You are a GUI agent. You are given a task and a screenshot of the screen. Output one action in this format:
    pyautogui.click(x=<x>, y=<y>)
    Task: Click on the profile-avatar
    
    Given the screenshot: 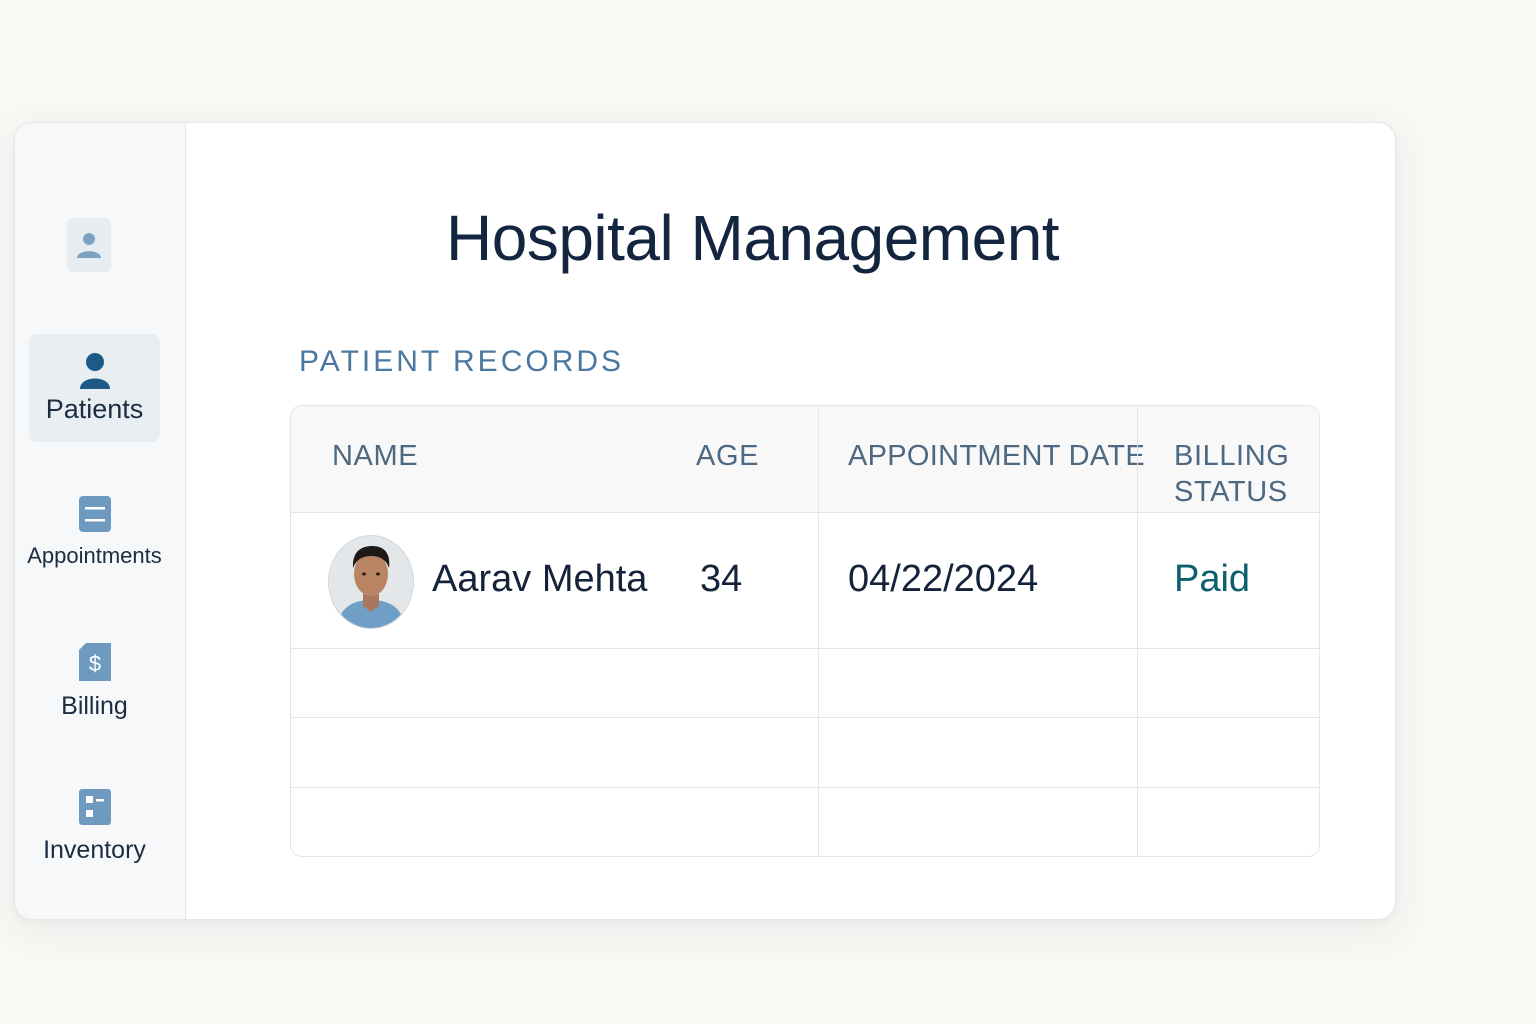 What is the action you would take?
    pyautogui.click(x=89, y=245)
    